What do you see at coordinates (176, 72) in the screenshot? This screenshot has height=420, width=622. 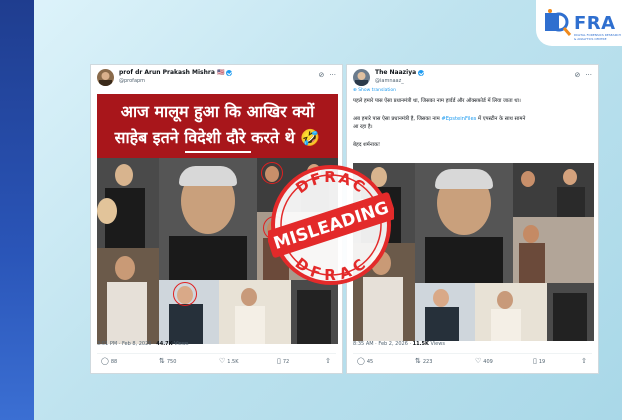 I see `user-name: prof dr Arun Prakash Mishra 🇺🇸` at bounding box center [176, 72].